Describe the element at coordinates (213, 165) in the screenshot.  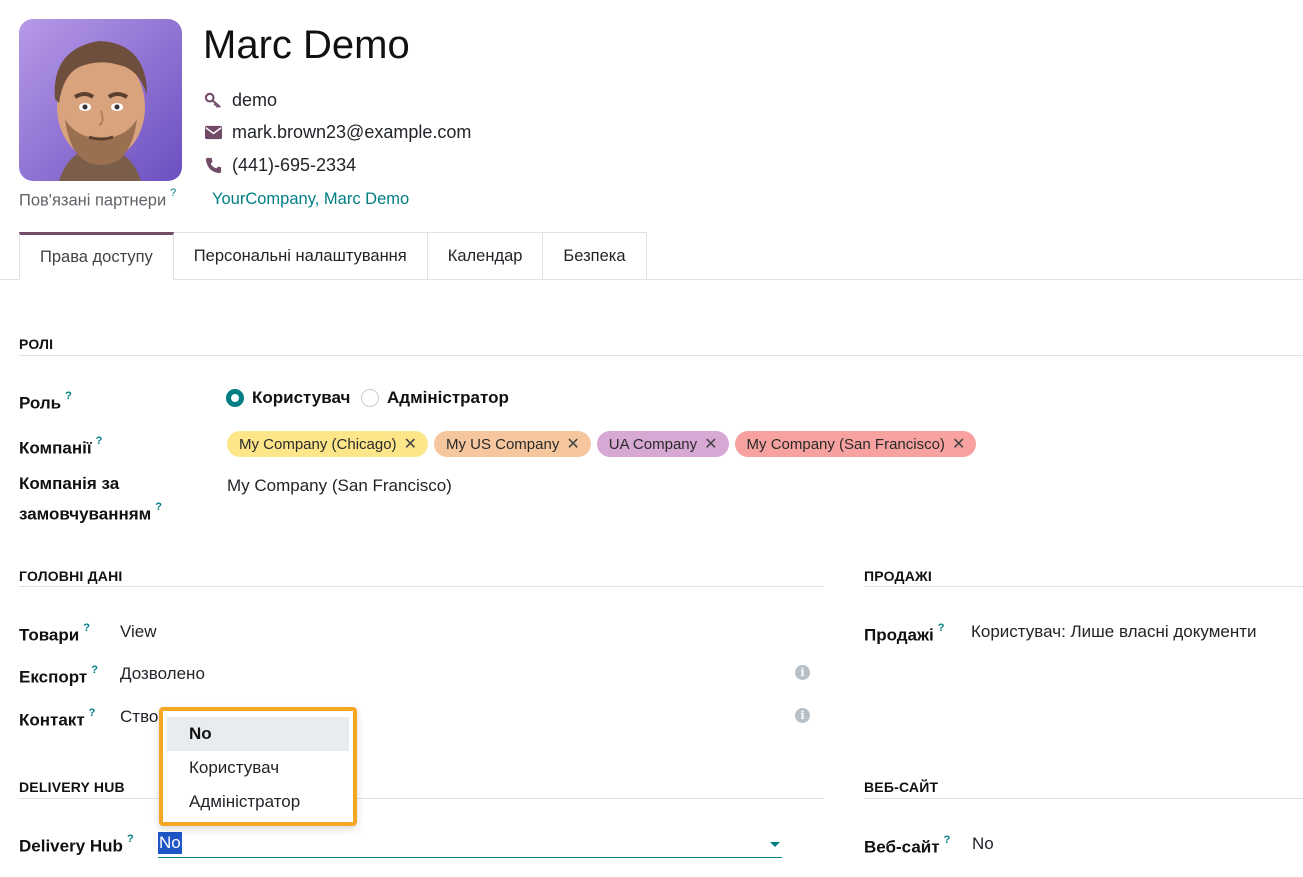
I see `phone-icon` at that location.